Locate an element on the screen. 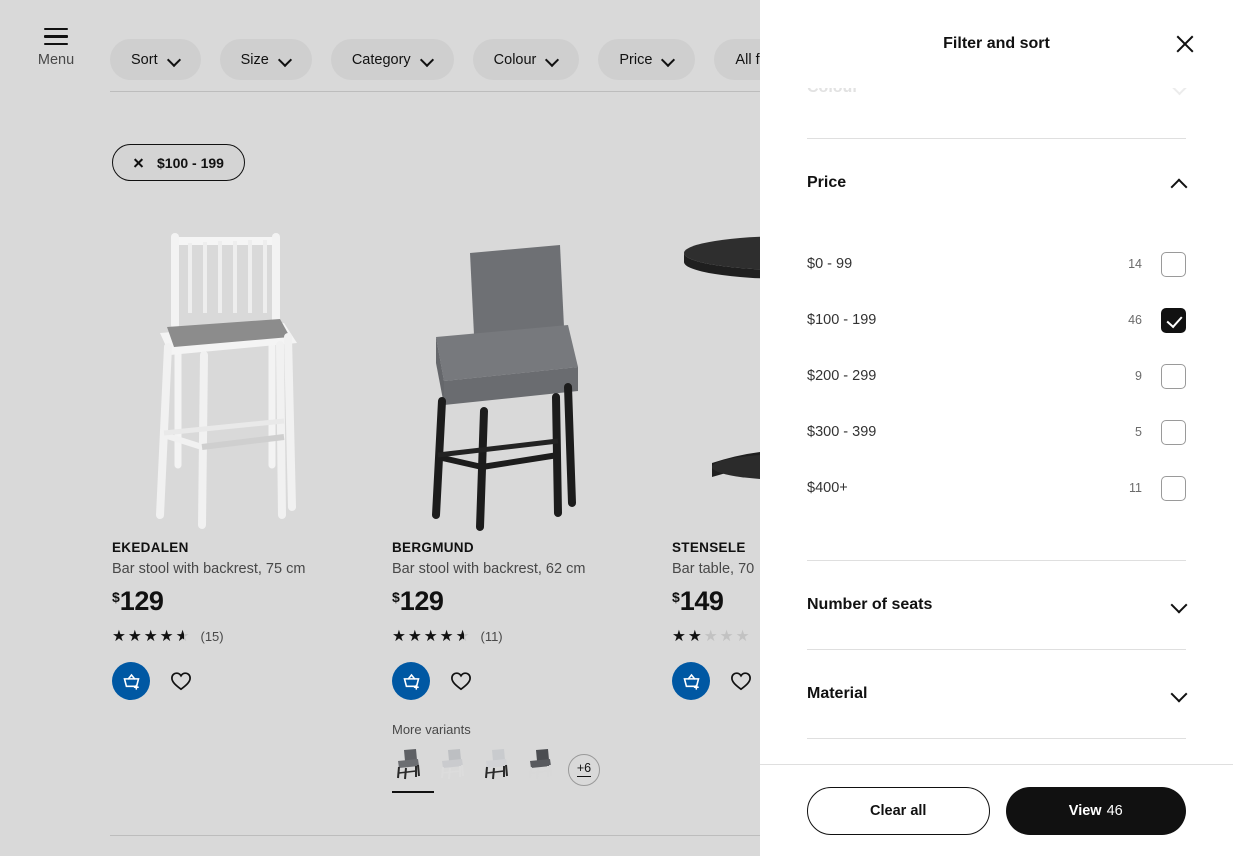 The width and height of the screenshot is (1233, 856). variant-swatch-dark-grey-stool is located at coordinates (413, 770).